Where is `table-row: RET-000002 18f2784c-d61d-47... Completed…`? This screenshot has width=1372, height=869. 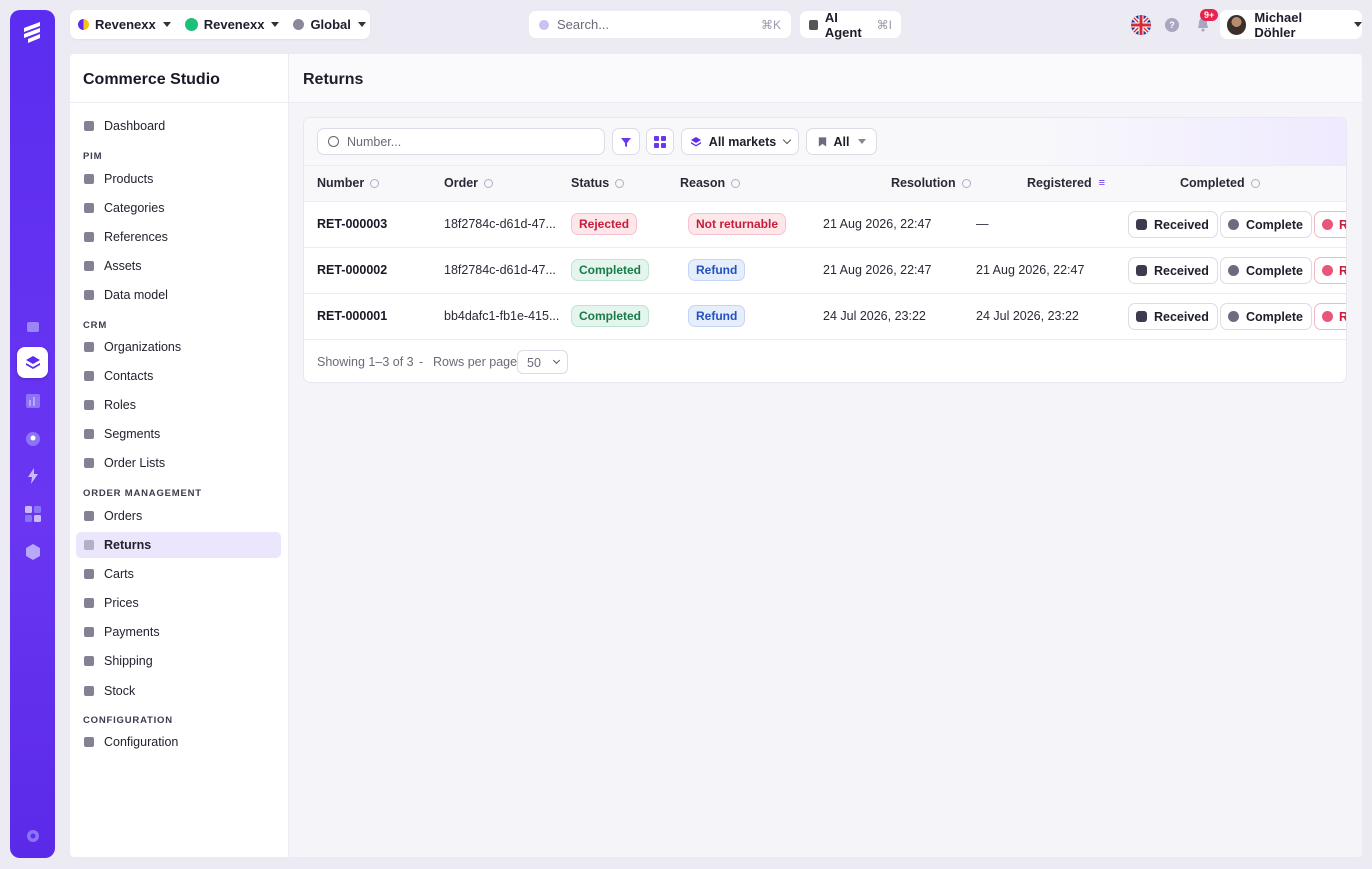
table-row: RET-000002 18f2784c-d61d-47... Completed… is located at coordinates (825, 271).